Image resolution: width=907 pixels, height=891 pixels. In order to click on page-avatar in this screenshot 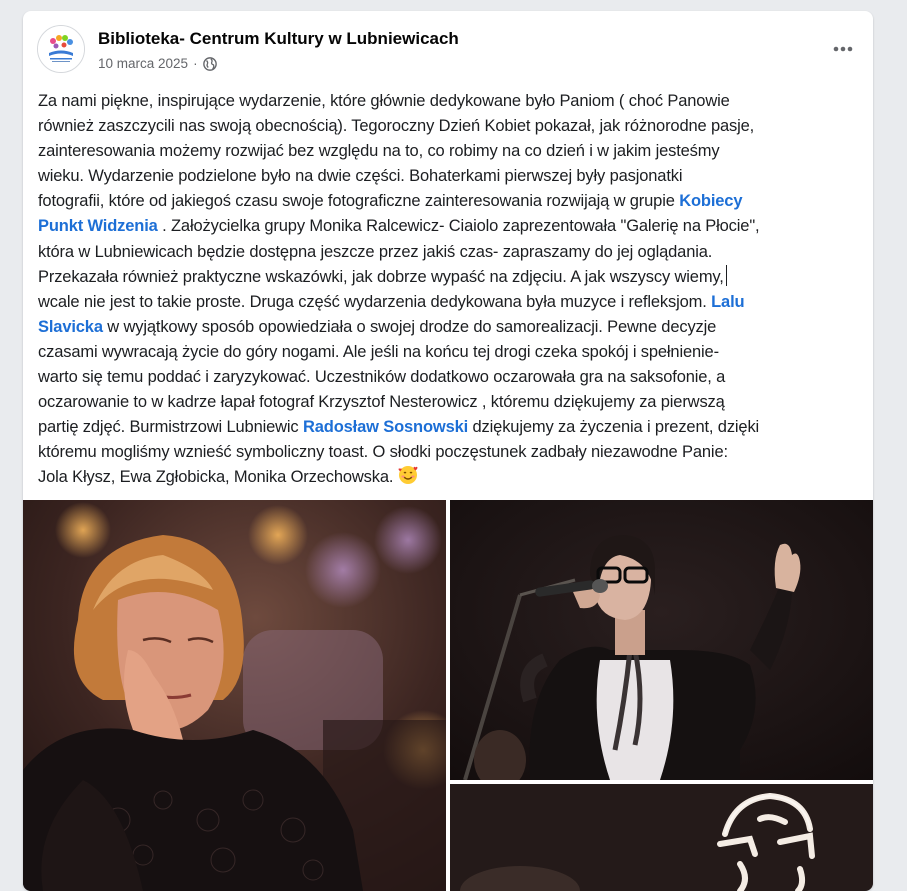, I will do `click(61, 49)`.